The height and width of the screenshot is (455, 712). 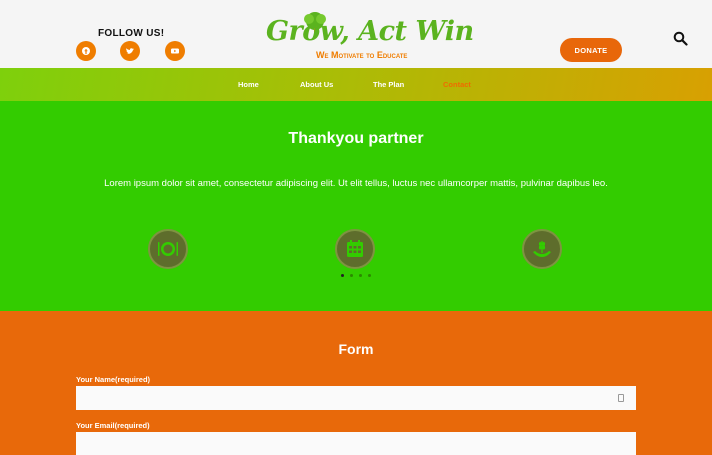 What do you see at coordinates (356, 398) in the screenshot?
I see `name-input` at bounding box center [356, 398].